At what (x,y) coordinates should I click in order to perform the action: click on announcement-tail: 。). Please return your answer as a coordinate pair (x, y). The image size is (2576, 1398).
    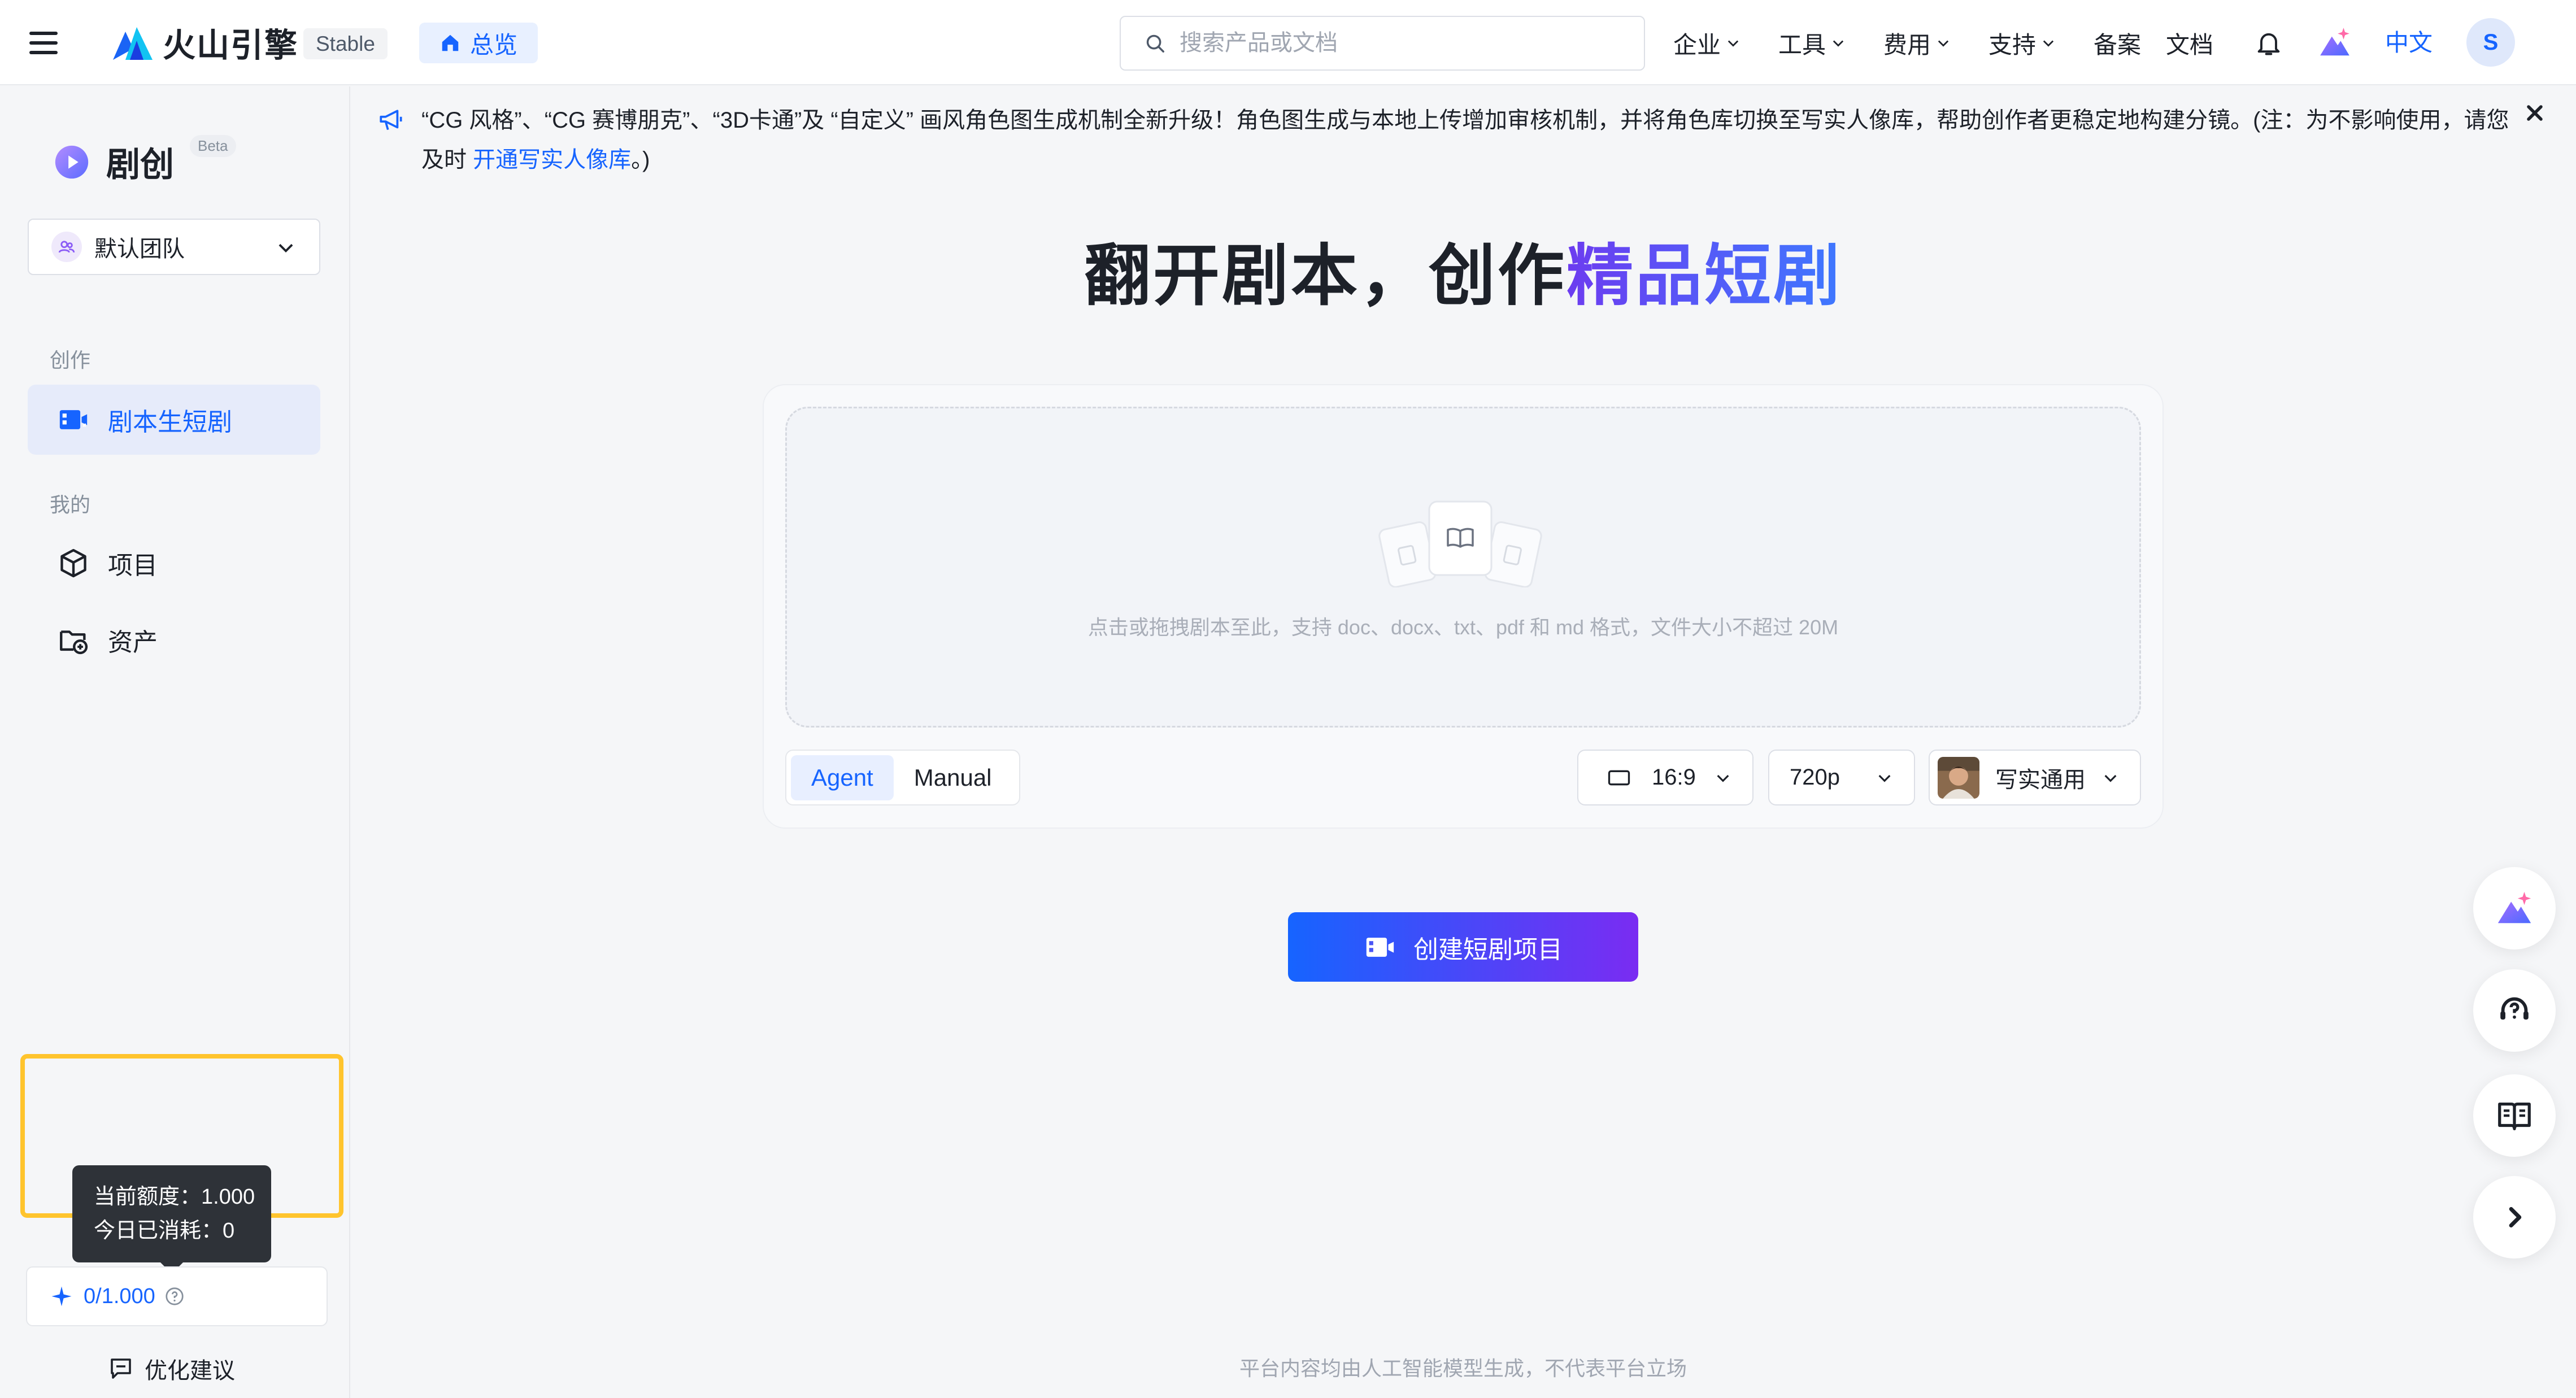
    Looking at the image, I should click on (640, 159).